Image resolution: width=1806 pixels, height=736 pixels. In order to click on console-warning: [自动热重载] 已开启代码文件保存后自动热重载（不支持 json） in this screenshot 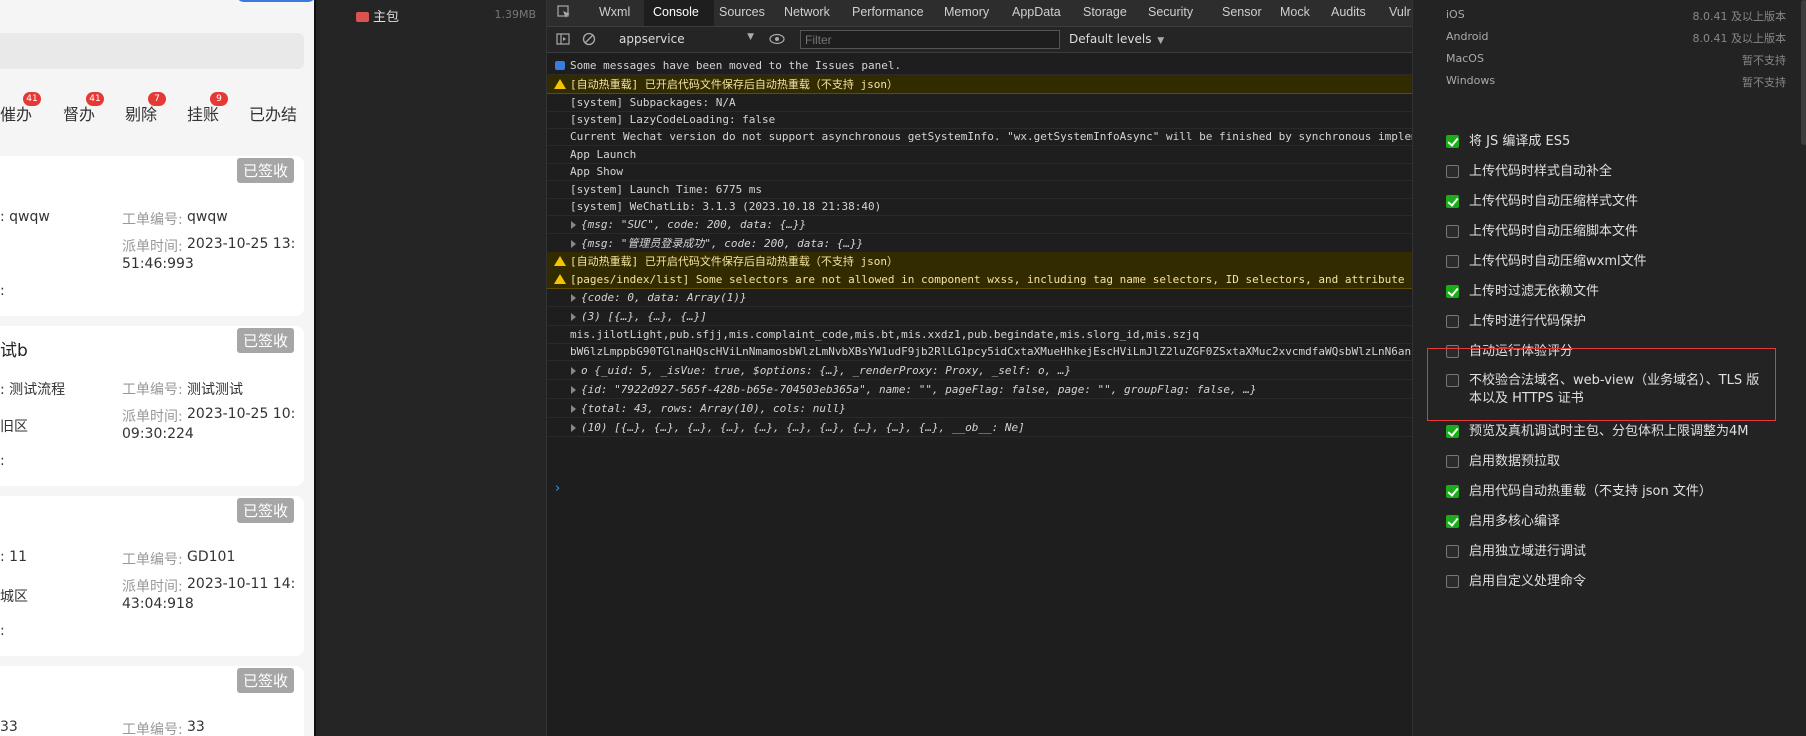, I will do `click(980, 261)`.